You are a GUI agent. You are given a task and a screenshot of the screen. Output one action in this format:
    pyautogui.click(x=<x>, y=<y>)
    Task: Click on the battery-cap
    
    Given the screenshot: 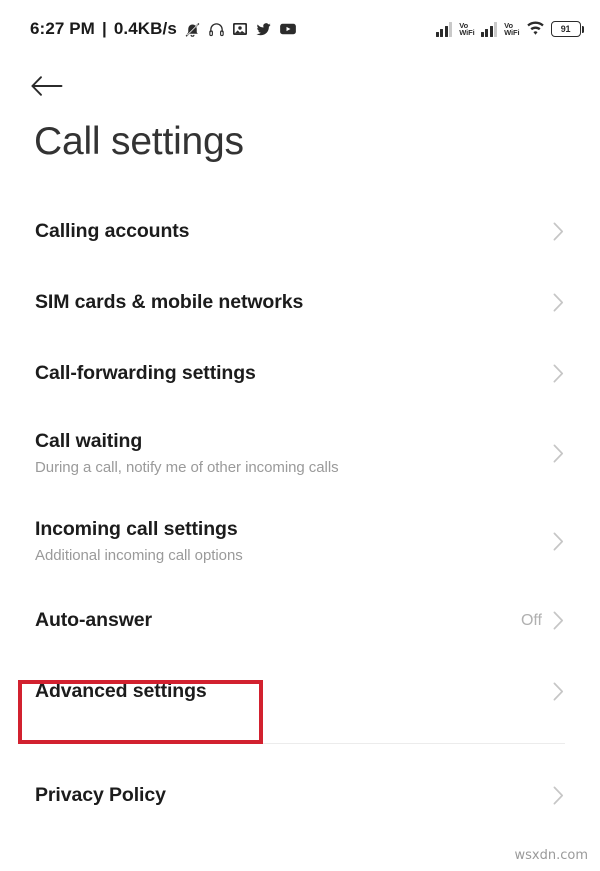 What is the action you would take?
    pyautogui.click(x=582, y=29)
    